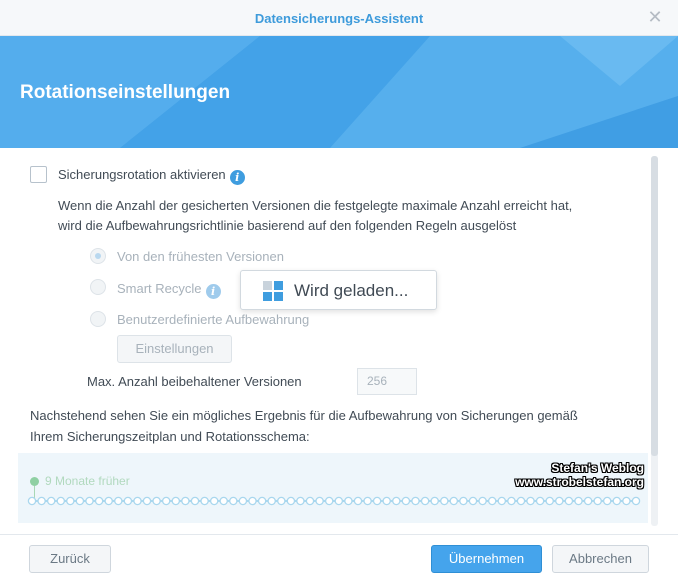 Image resolution: width=678 pixels, height=580 pixels. I want to click on rotation-enable-label: Sicherungsrotation aktivieren i, so click(151, 176).